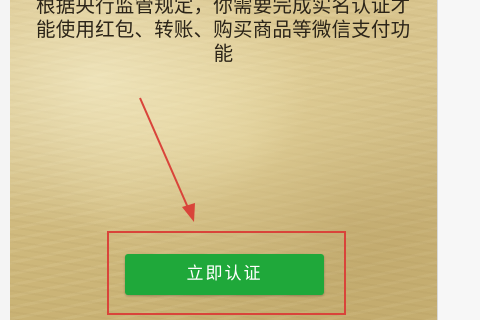  I want to click on right-margin, so click(458, 160).